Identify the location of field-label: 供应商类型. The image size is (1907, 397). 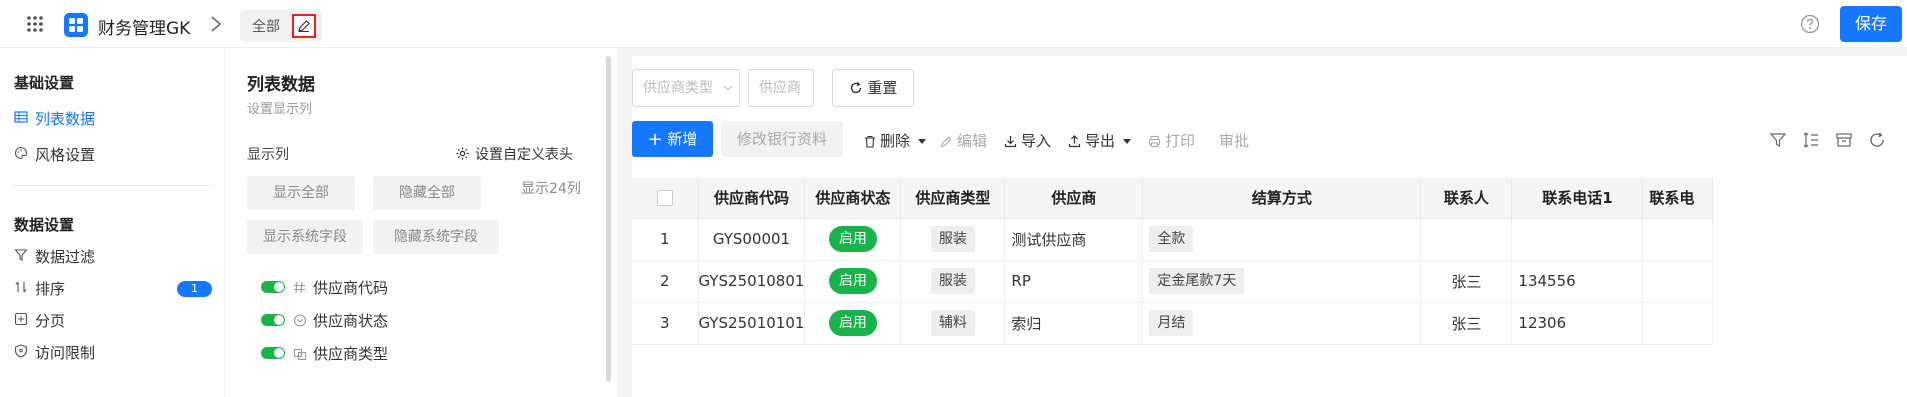
(351, 354).